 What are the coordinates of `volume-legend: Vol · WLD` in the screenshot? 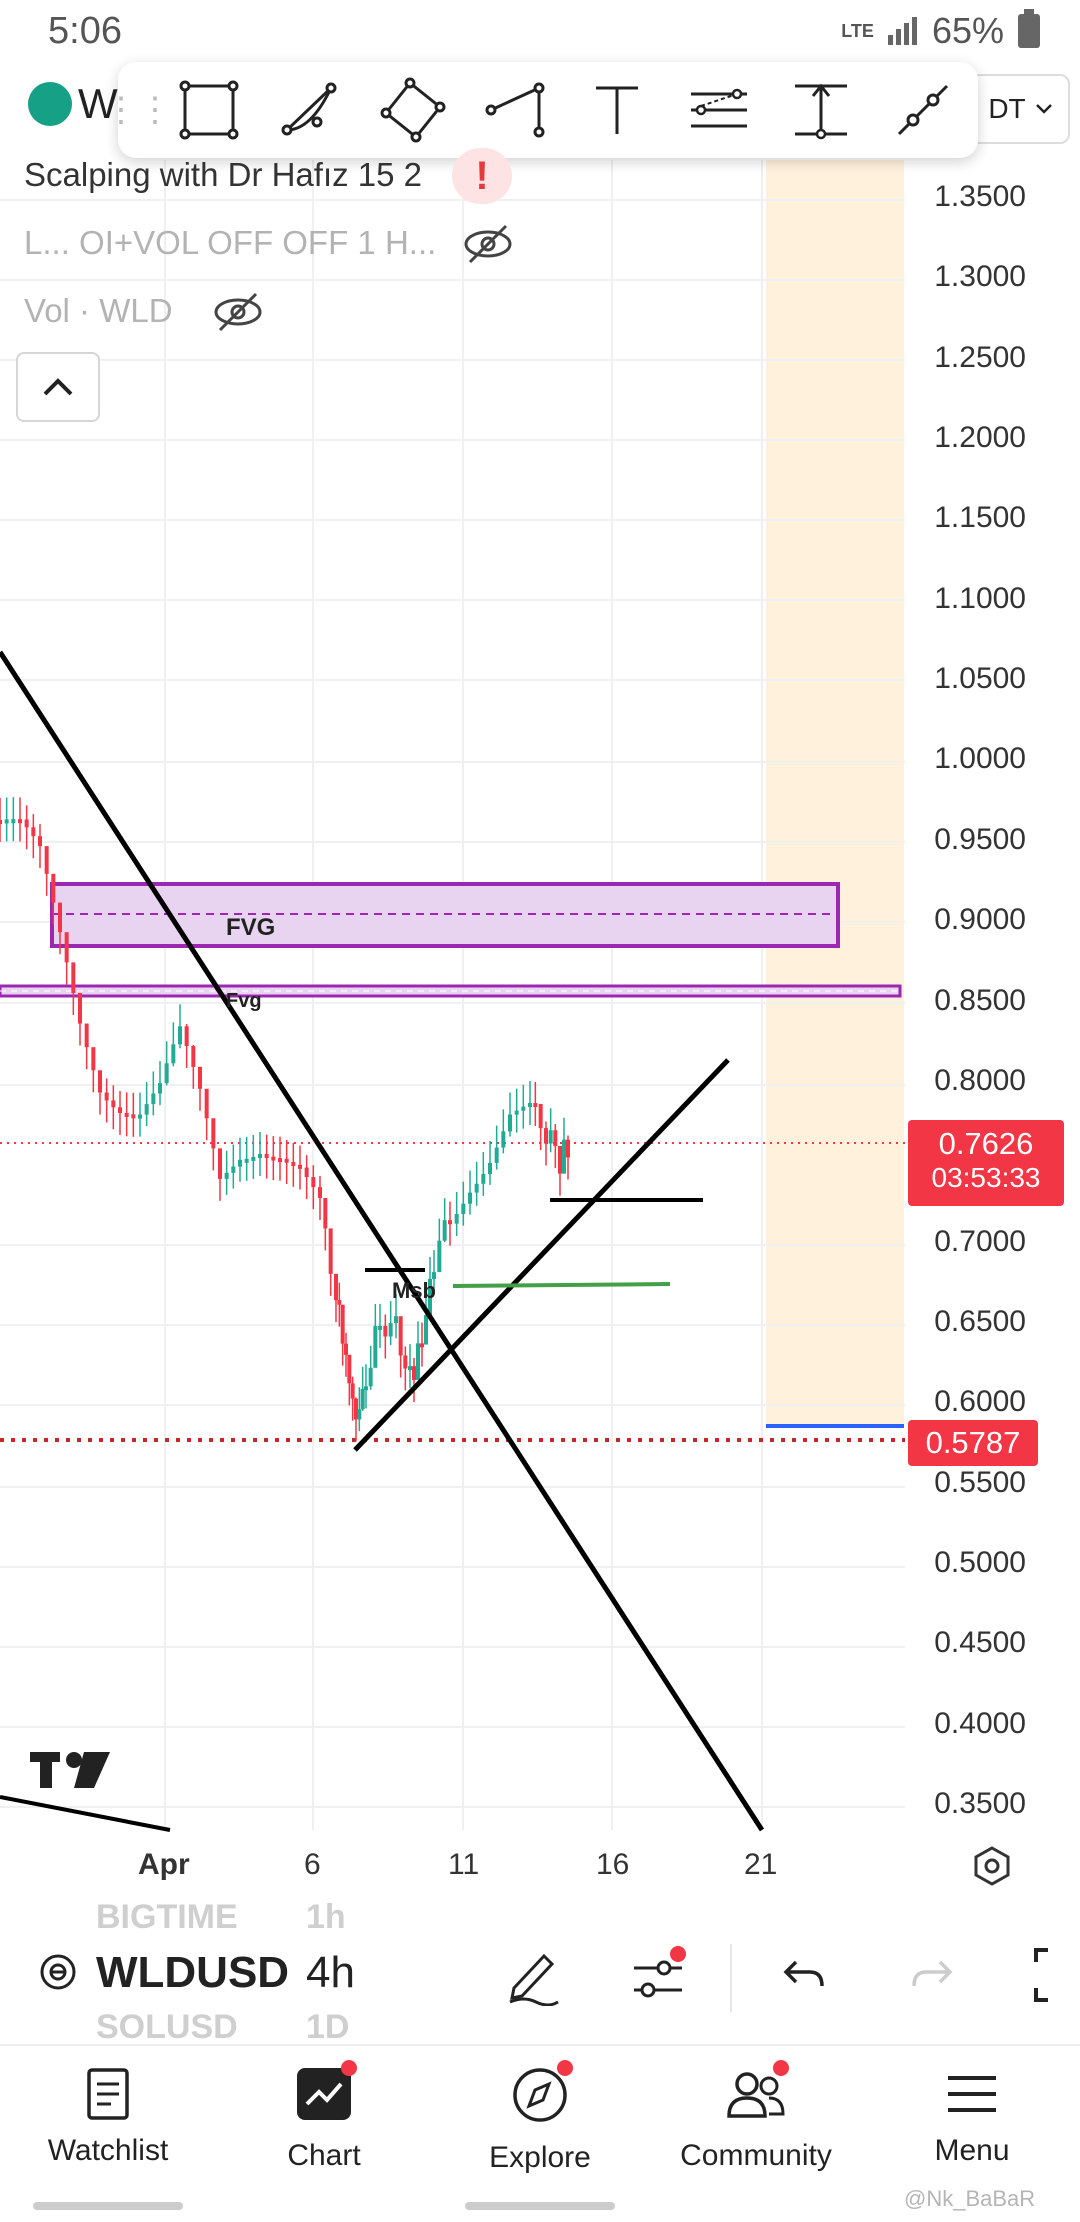 It's located at (98, 311).